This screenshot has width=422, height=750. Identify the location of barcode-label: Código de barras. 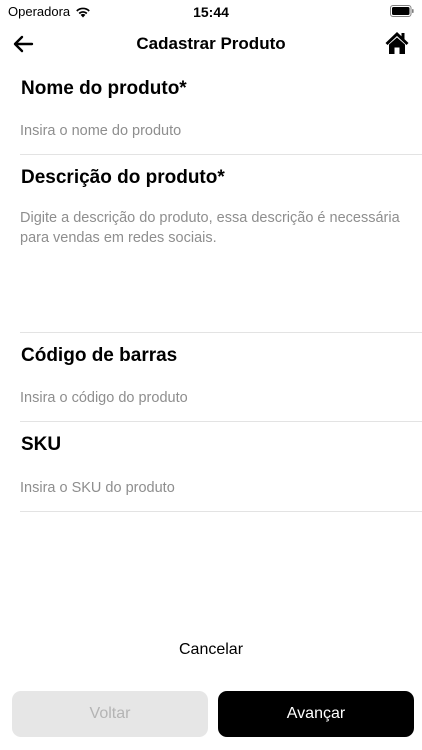
(99, 355).